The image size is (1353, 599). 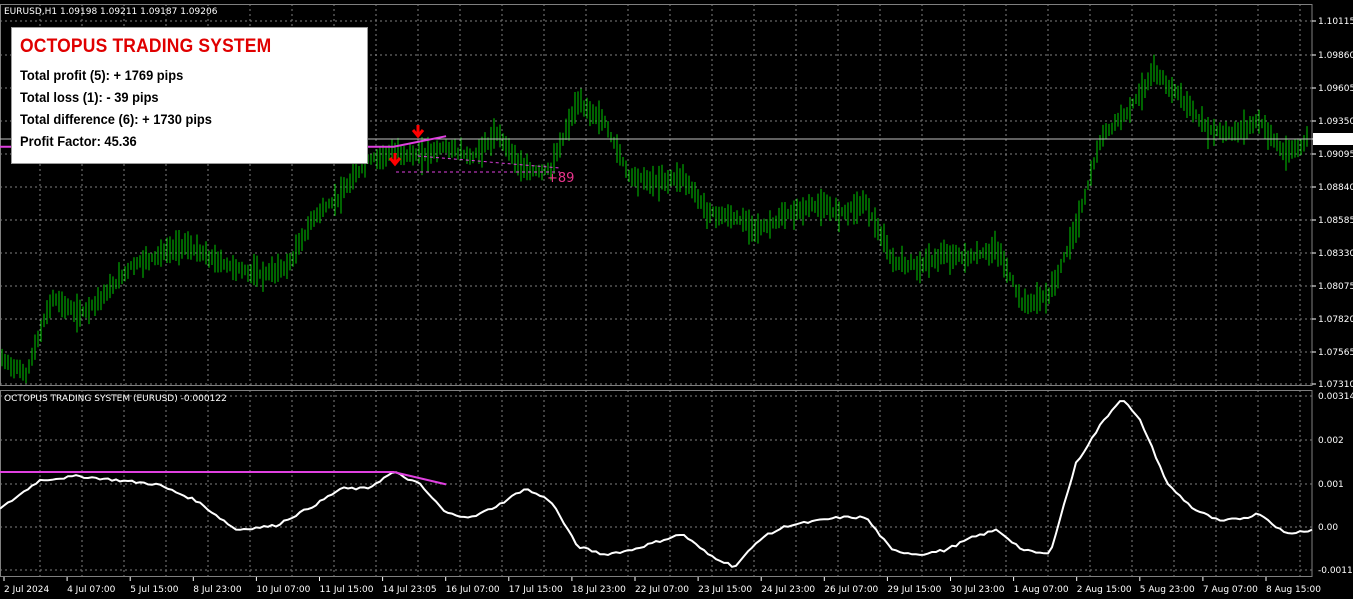 What do you see at coordinates (1335, 385) in the screenshot?
I see `price-axis-label: 1.07310` at bounding box center [1335, 385].